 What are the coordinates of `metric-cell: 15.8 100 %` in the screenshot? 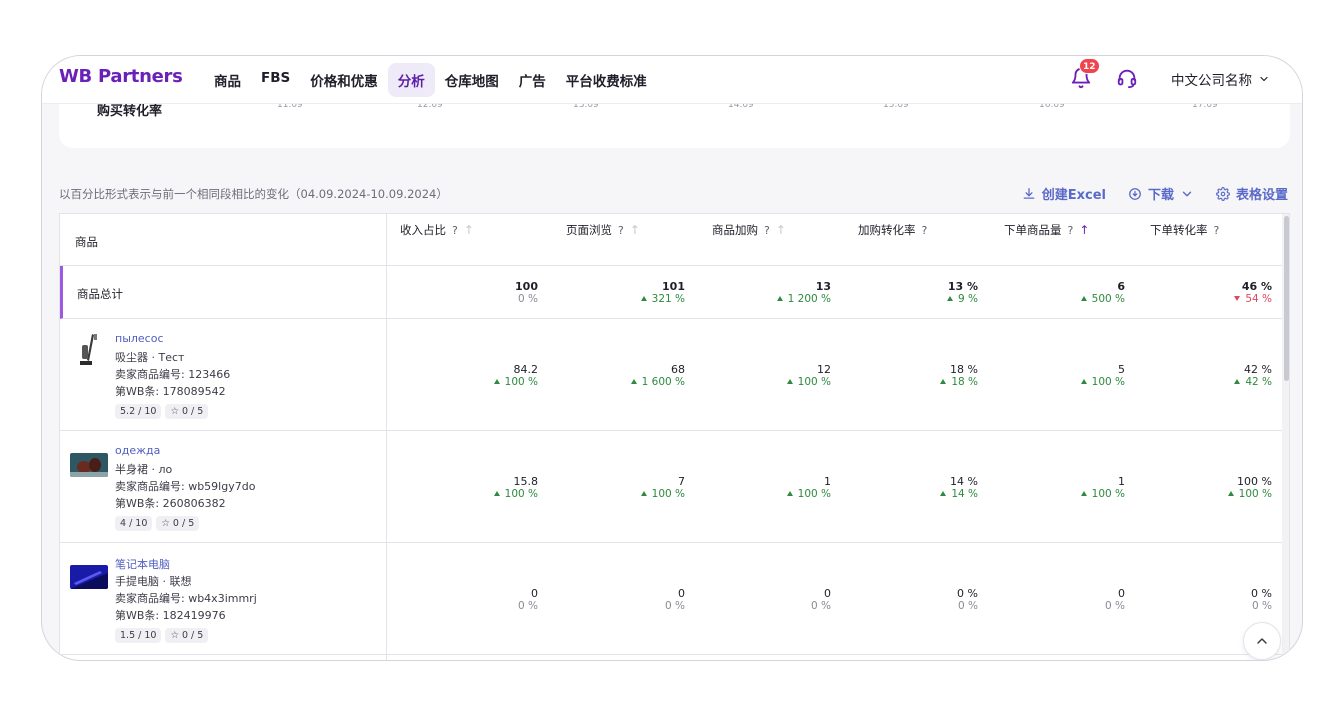 It's located at (515, 488).